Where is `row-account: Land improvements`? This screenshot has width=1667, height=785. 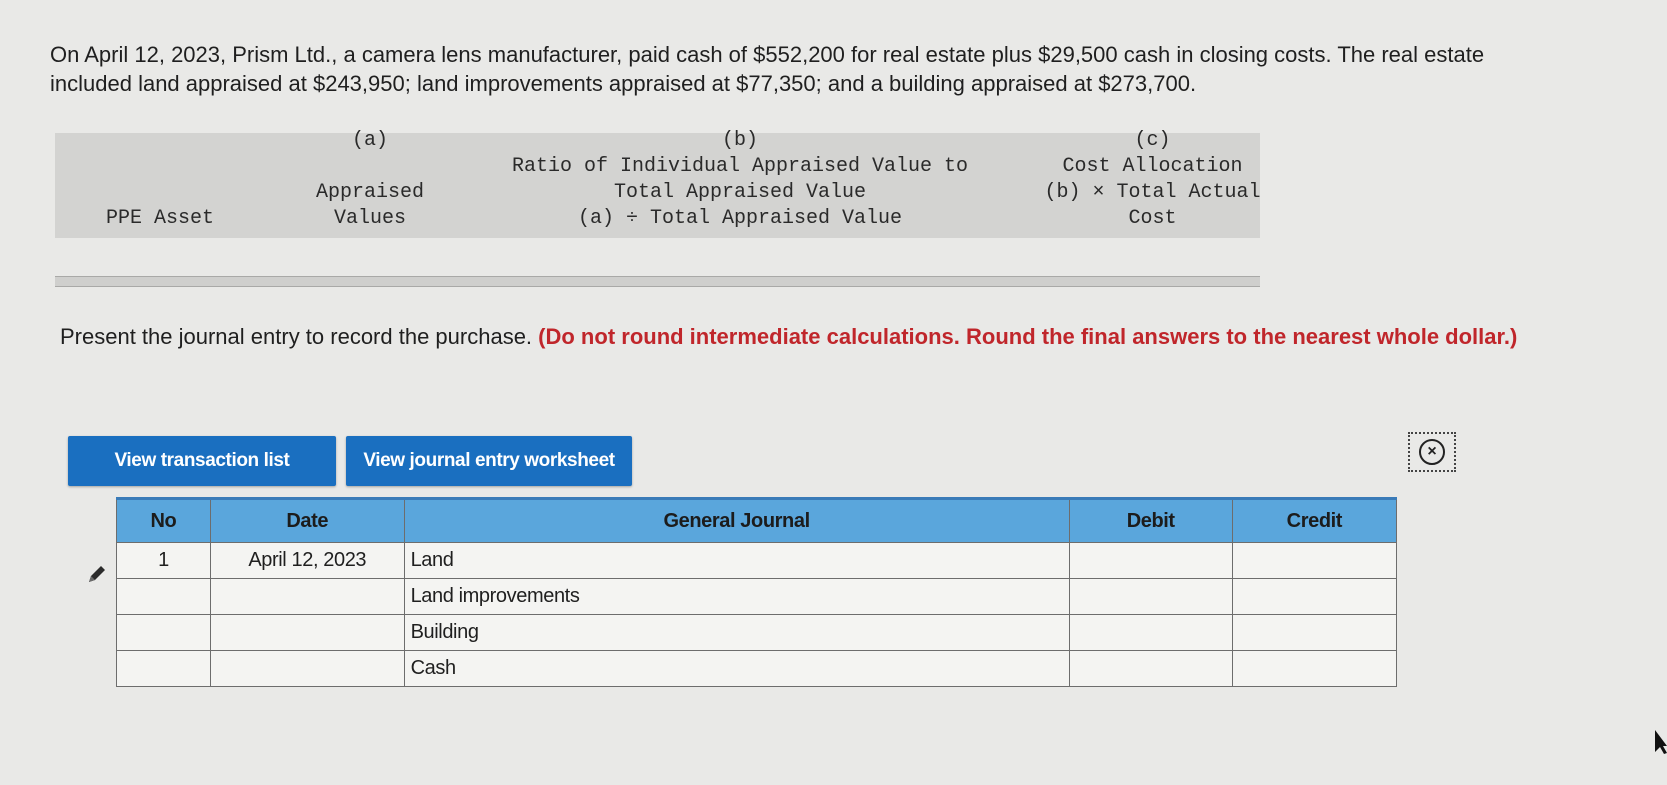
row-account: Land improvements is located at coordinates (736, 596).